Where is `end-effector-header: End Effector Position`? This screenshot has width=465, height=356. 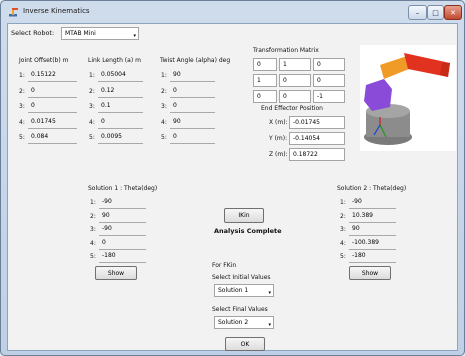
end-effector-header: End Effector Position is located at coordinates (292, 108).